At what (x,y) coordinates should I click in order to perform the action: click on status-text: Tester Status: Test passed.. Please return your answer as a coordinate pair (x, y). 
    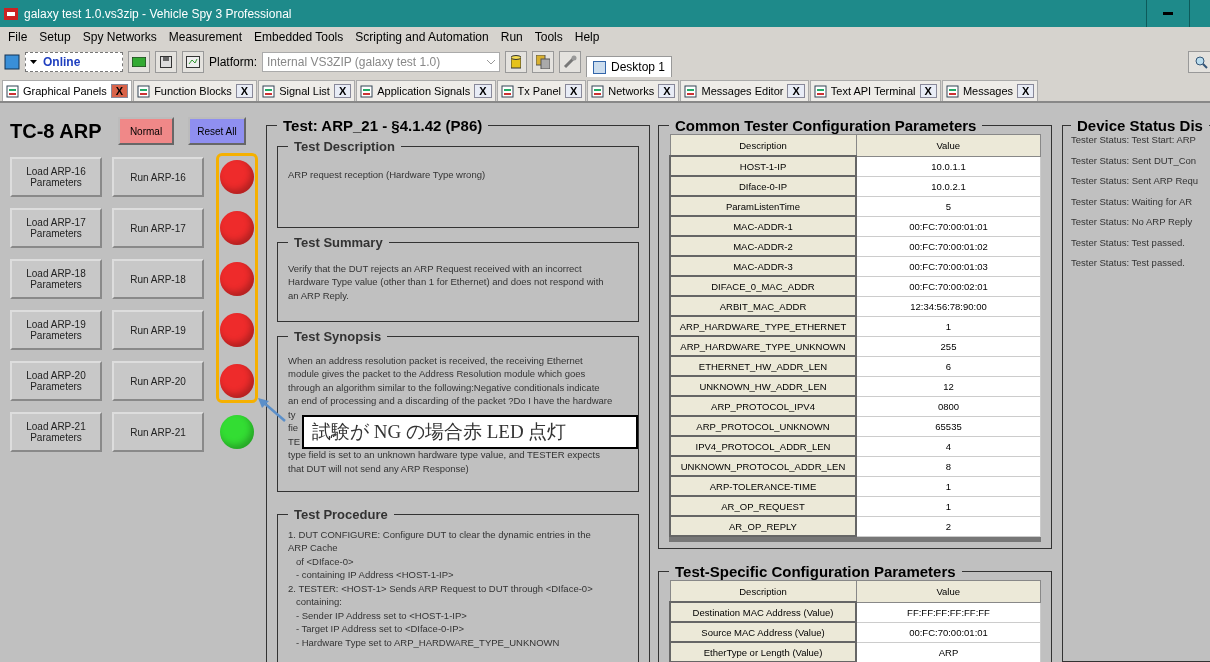
    Looking at the image, I should click on (1128, 263).